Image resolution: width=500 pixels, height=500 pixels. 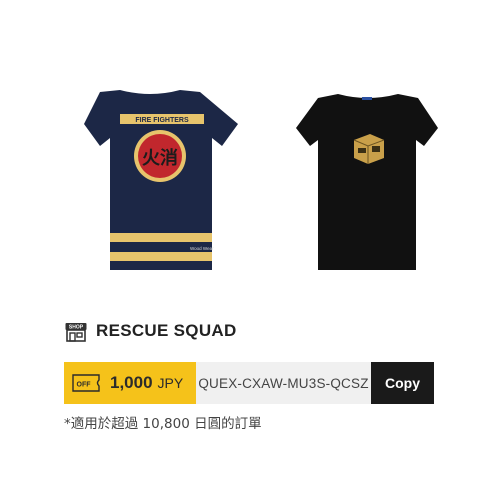 I want to click on coupon-code: QUEX-CXAW-MU3S-QCSZ, so click(x=283, y=383).